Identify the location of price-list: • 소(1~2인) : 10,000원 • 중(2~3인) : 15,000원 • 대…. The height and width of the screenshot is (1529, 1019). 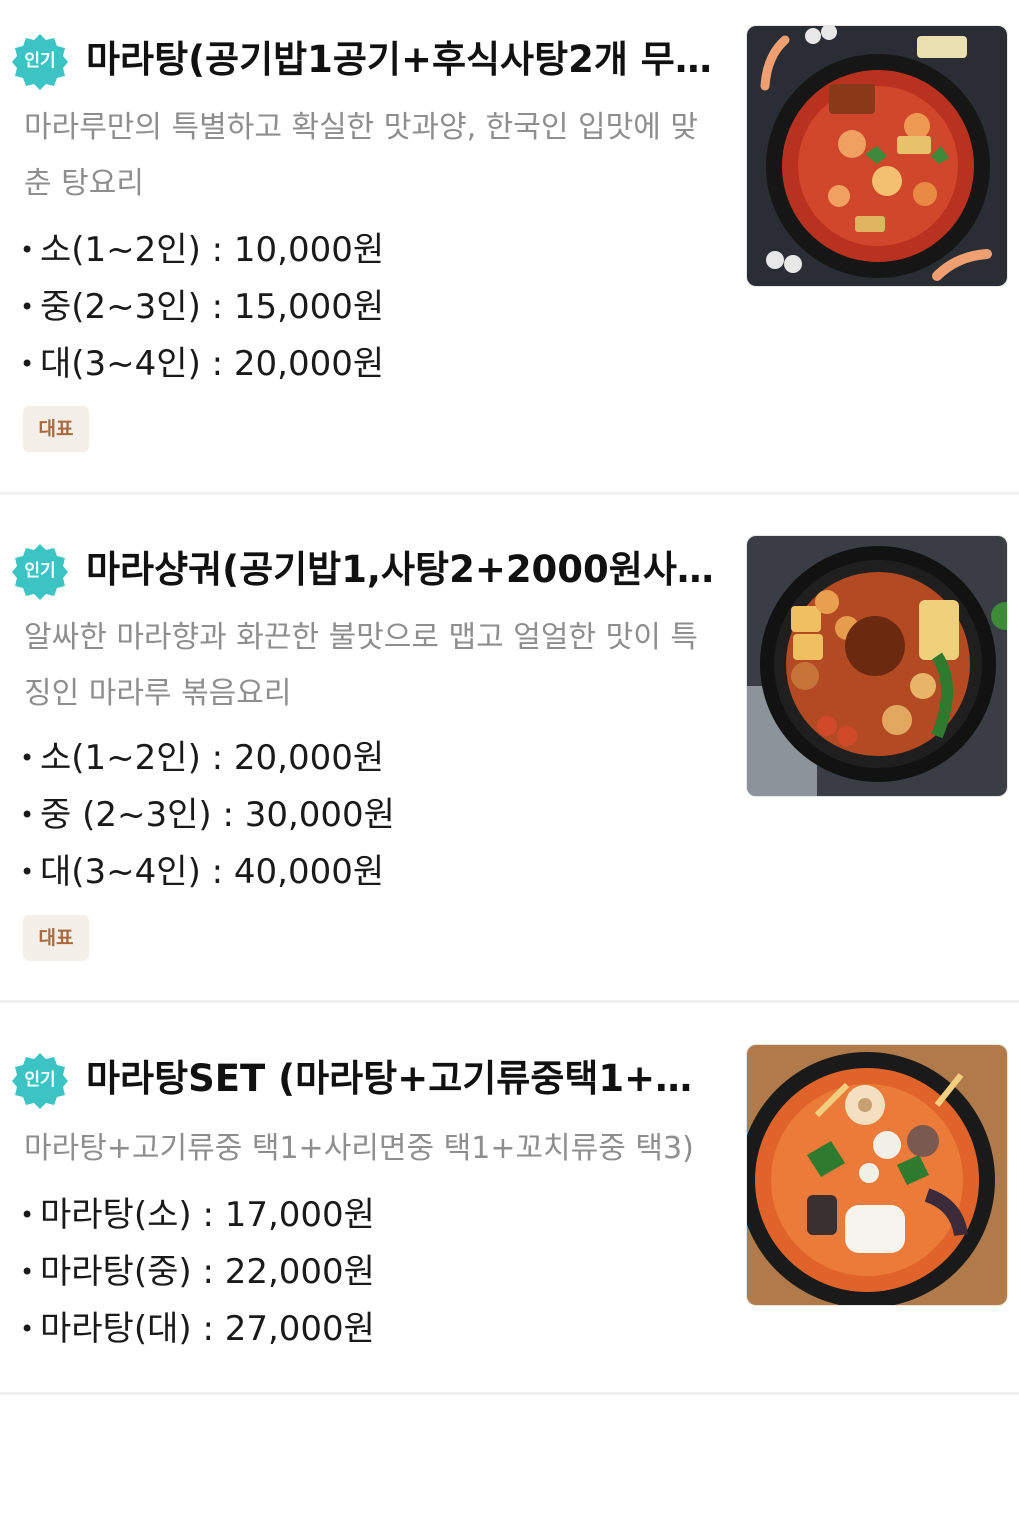
(370, 307).